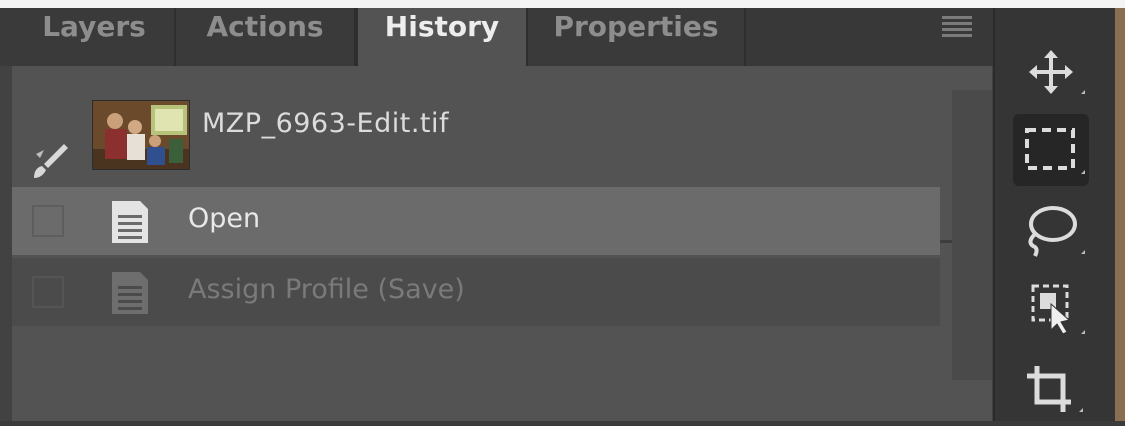 This screenshot has width=1125, height=426. Describe the element at coordinates (1120, 214) in the screenshot. I see `window-right-border` at that location.